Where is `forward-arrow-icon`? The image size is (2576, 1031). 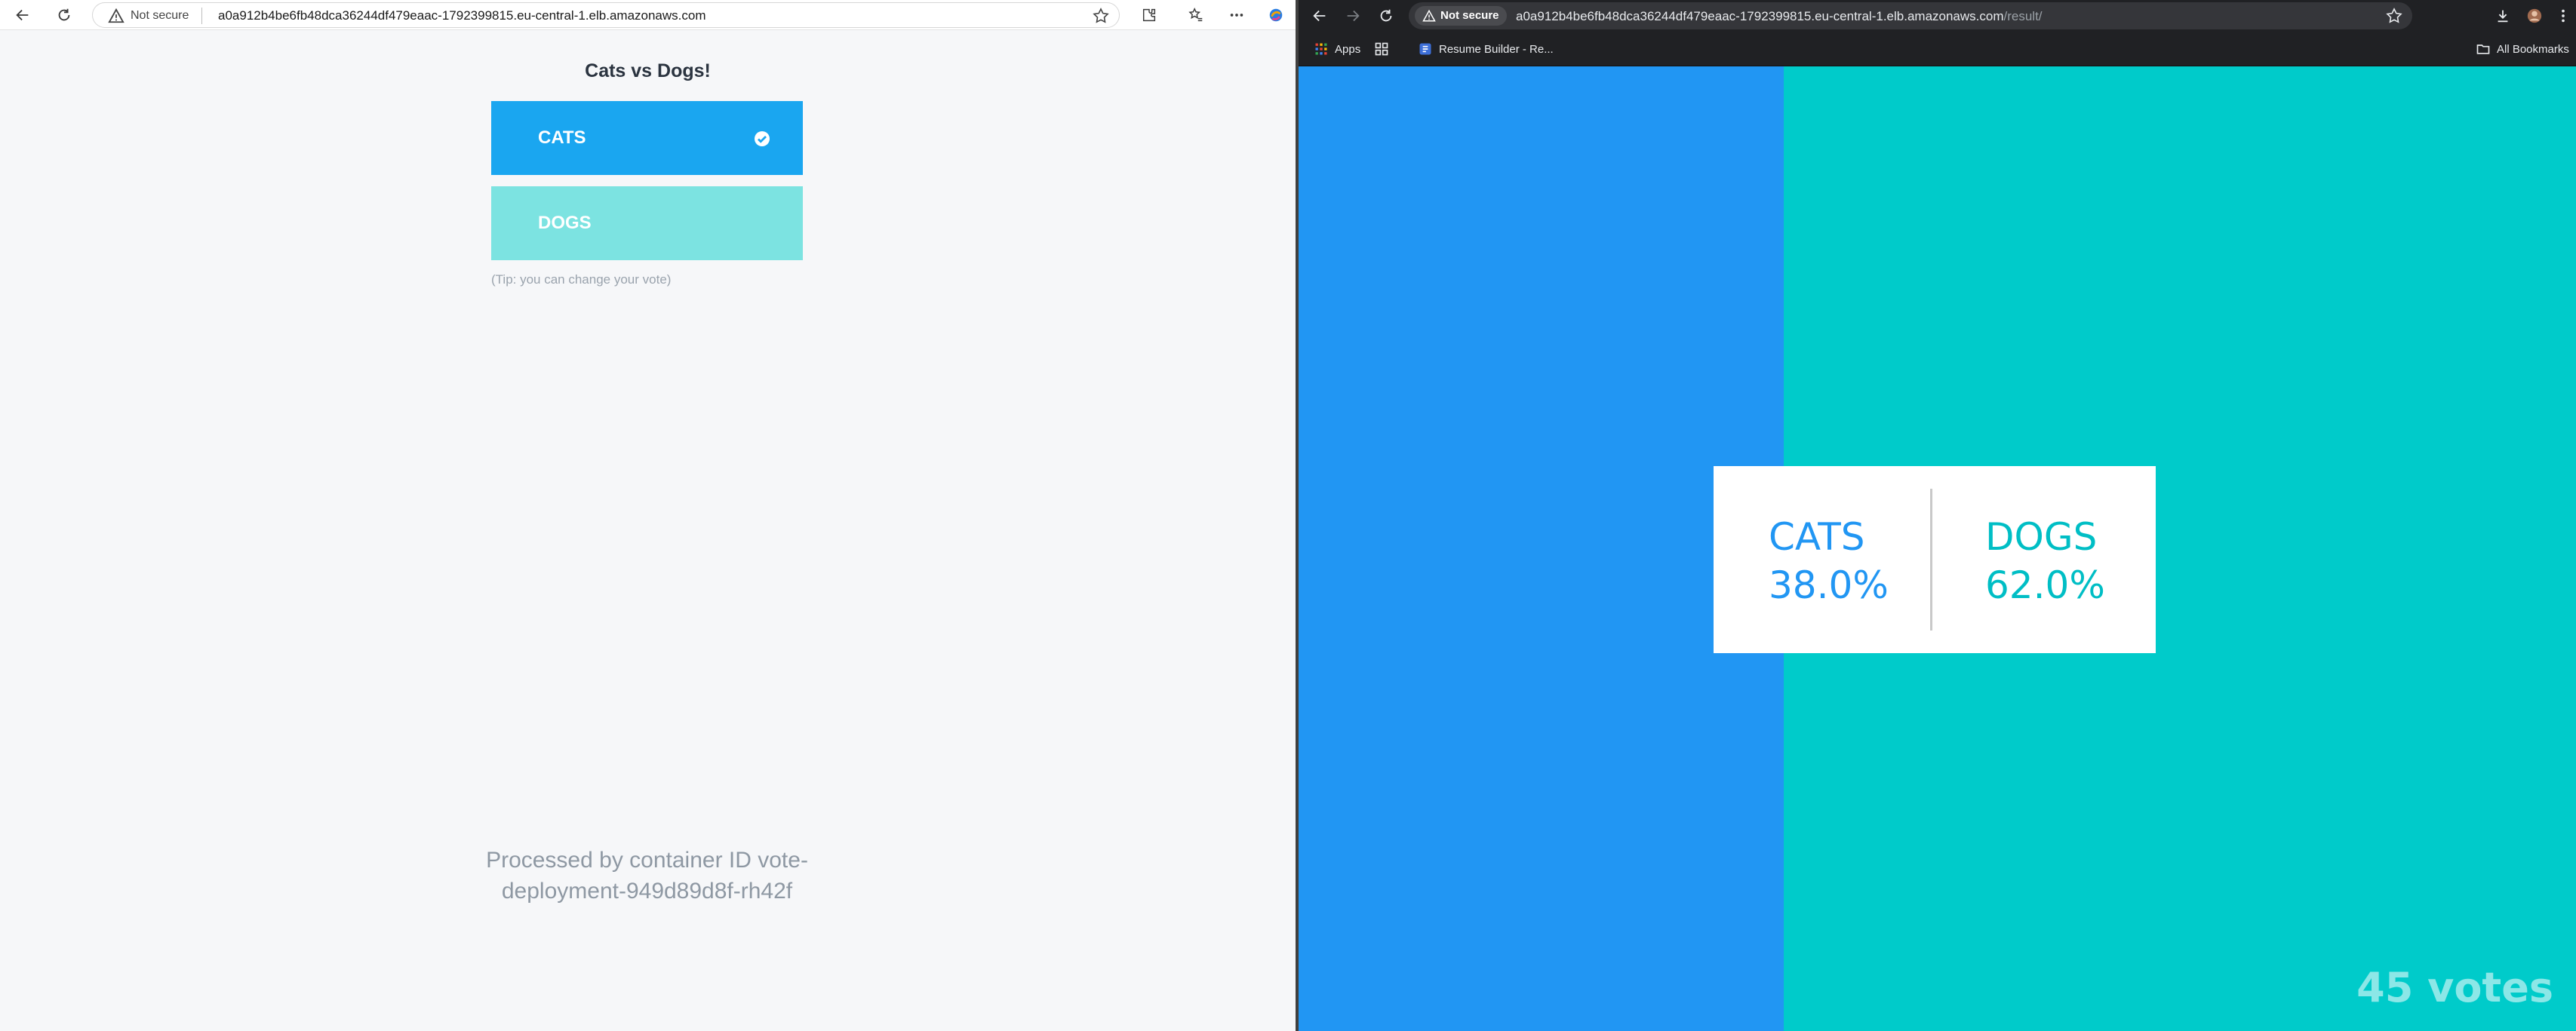
forward-arrow-icon is located at coordinates (1353, 16).